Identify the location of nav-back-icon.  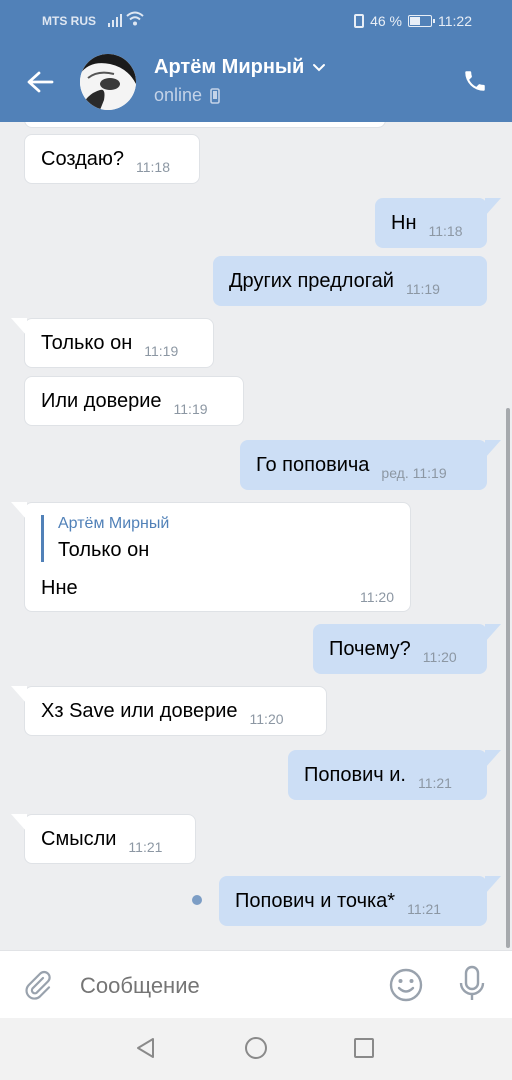
(146, 1048).